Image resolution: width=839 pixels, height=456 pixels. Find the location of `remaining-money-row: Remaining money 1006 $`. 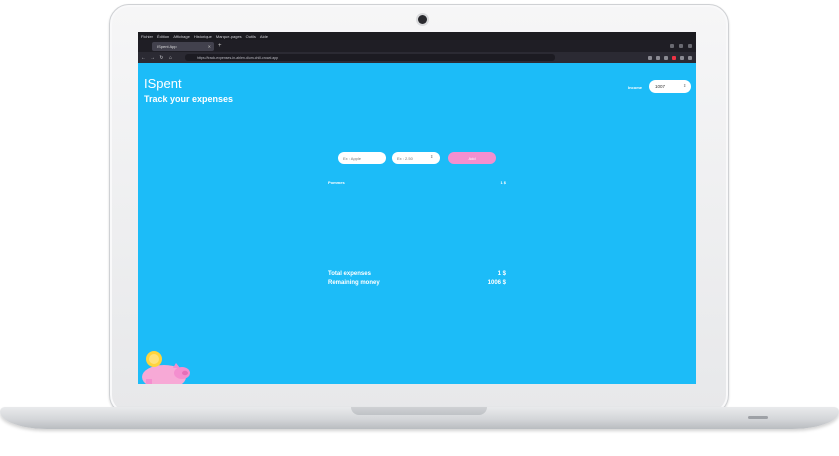

remaining-money-row: Remaining money 1006 $ is located at coordinates (417, 283).